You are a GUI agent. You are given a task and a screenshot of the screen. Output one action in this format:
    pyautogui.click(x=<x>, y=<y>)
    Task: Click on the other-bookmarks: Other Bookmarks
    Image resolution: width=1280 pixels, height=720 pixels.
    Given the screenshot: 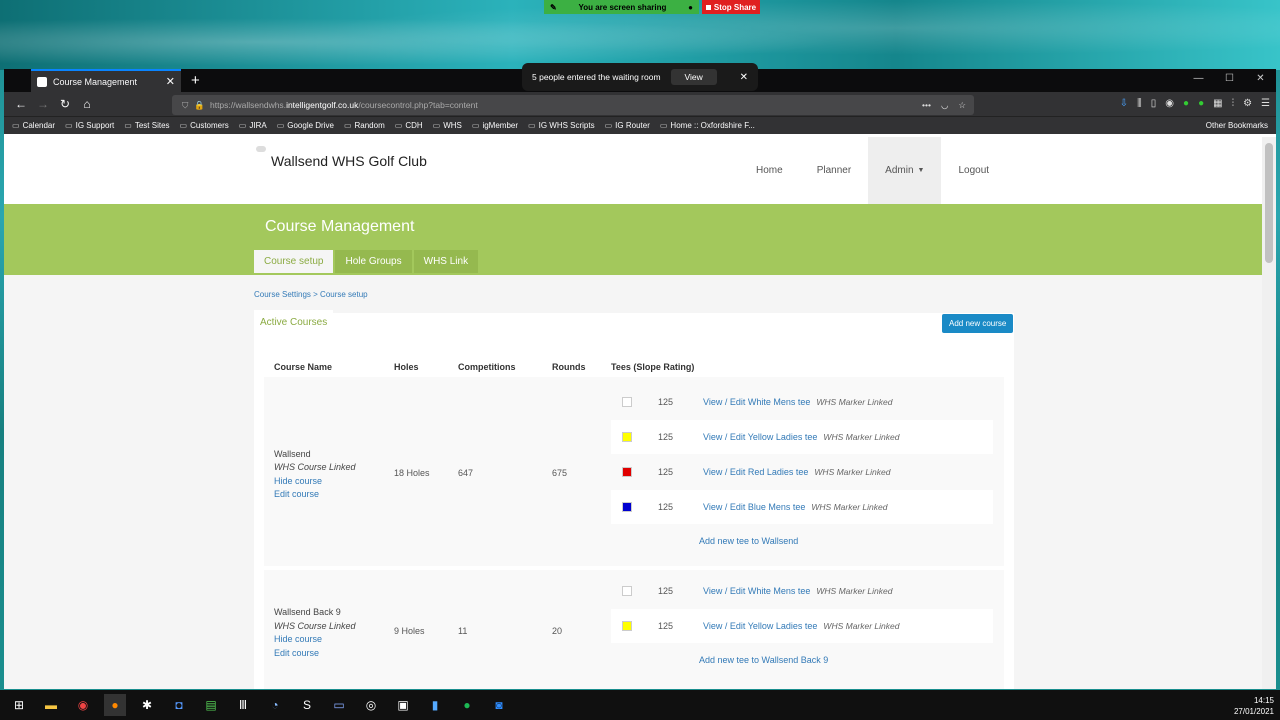 What is the action you would take?
    pyautogui.click(x=1237, y=125)
    